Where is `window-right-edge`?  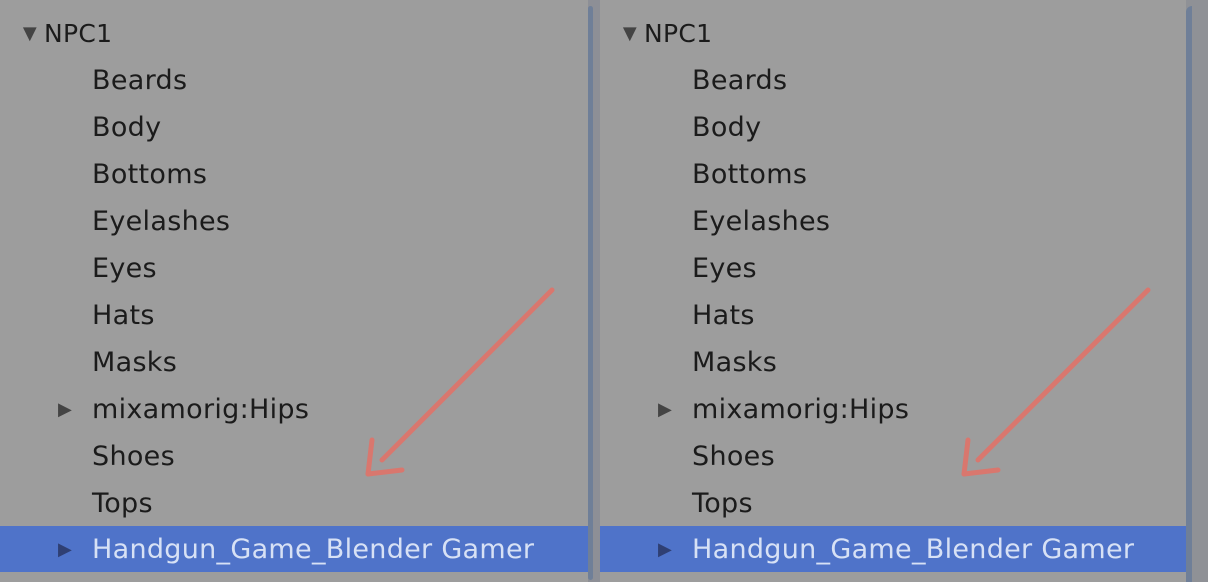
window-right-edge is located at coordinates (1197, 291).